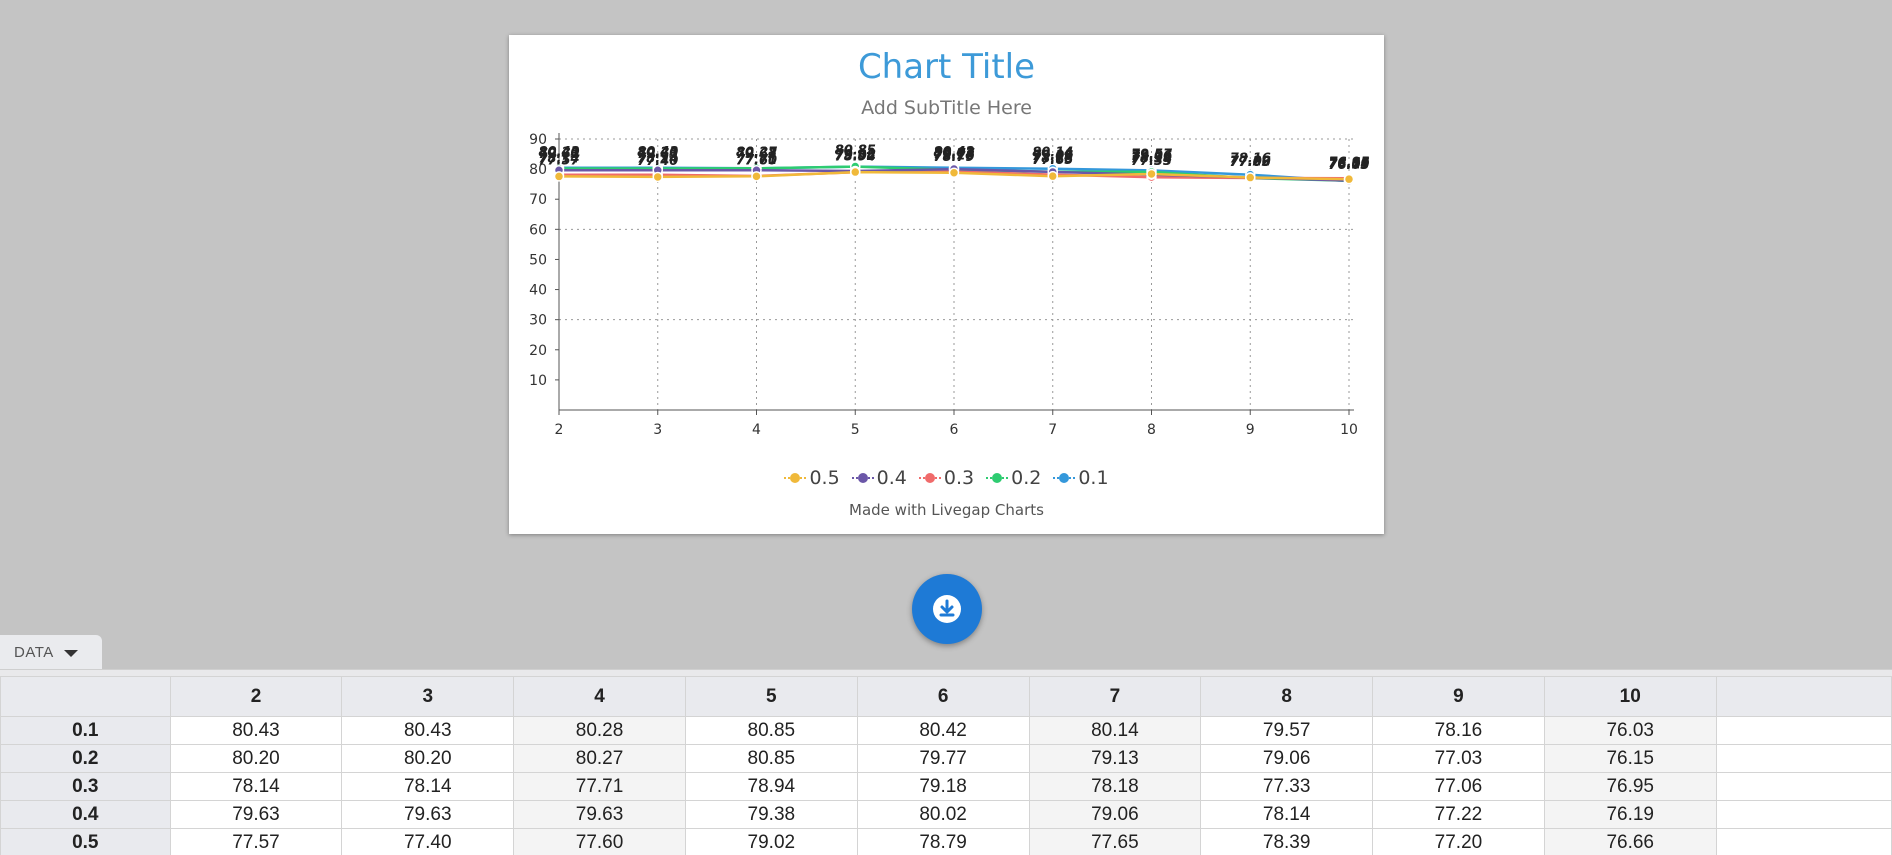 Image resolution: width=1892 pixels, height=855 pixels. What do you see at coordinates (947, 609) in the screenshot?
I see `download-button` at bounding box center [947, 609].